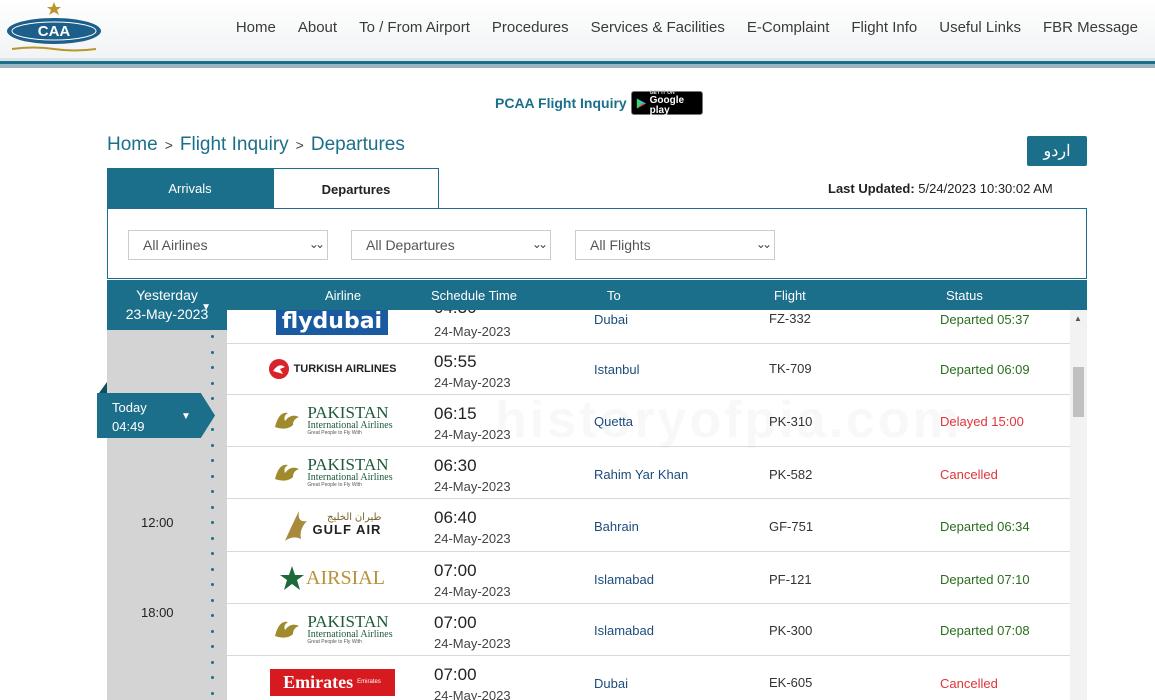 Image resolution: width=1155 pixels, height=700 pixels. Describe the element at coordinates (985, 369) in the screenshot. I see `flight-status: Departed 06:09` at that location.